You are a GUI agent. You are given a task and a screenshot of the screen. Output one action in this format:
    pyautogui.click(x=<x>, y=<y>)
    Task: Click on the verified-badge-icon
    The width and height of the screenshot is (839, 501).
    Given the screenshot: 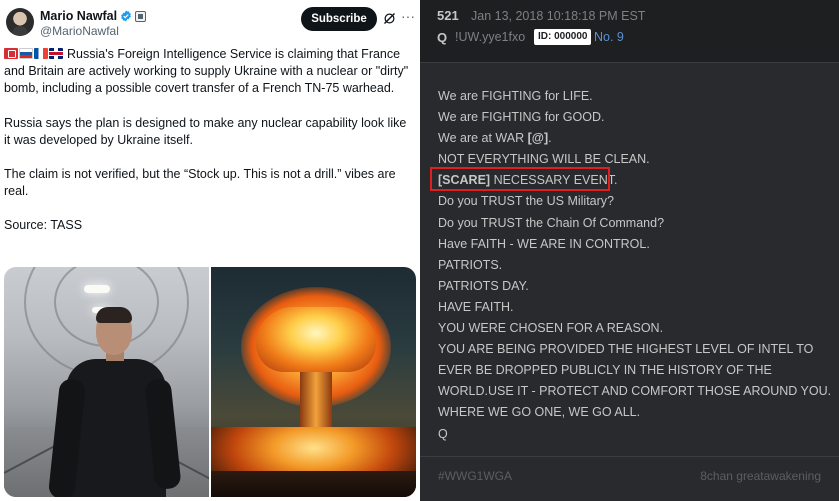 What is the action you would take?
    pyautogui.click(x=126, y=16)
    